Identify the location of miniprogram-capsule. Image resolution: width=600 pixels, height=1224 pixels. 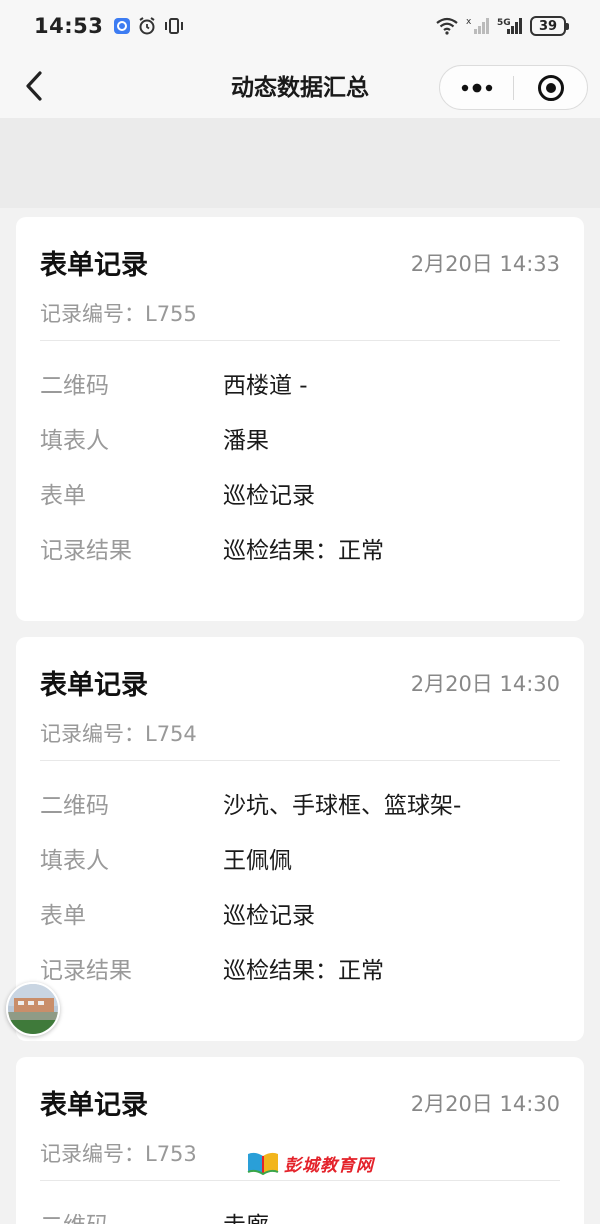
(513, 87).